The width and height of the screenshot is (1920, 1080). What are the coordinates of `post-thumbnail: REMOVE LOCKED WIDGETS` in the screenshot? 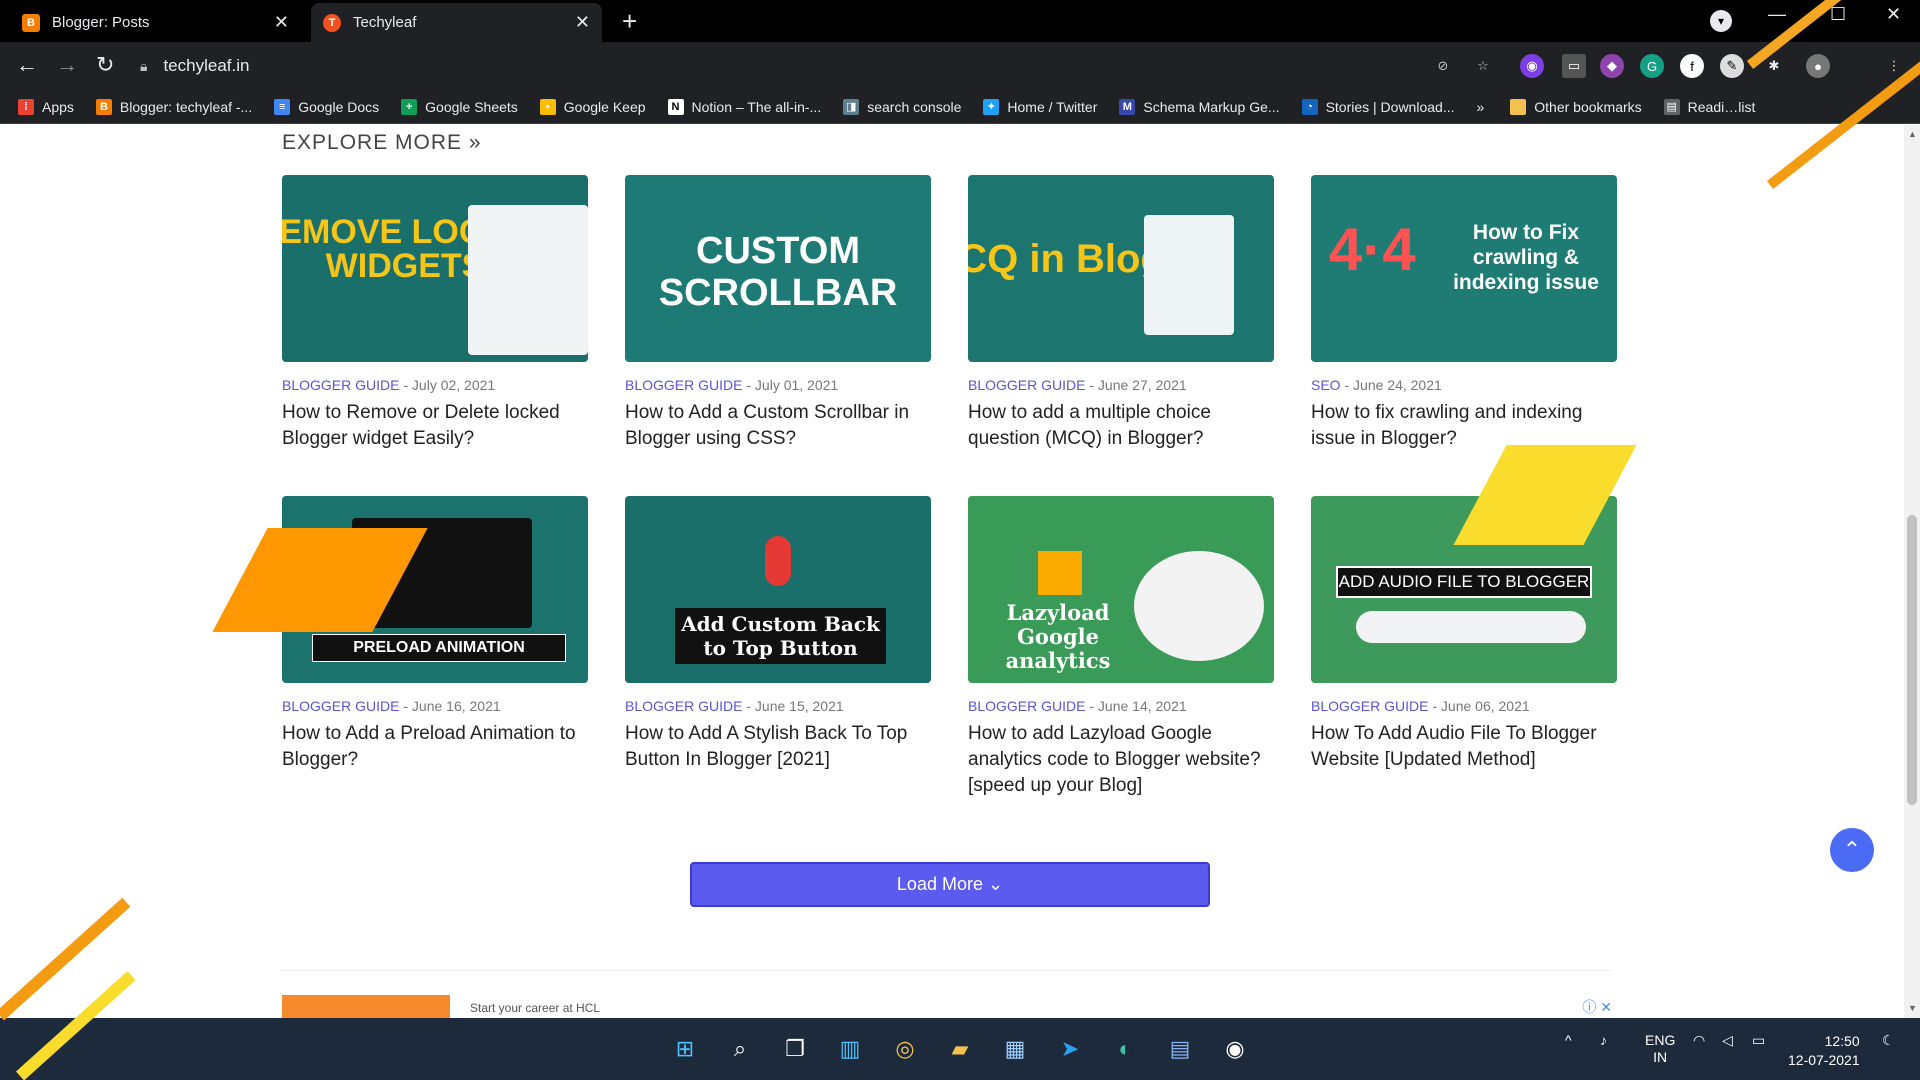 It's located at (435, 268).